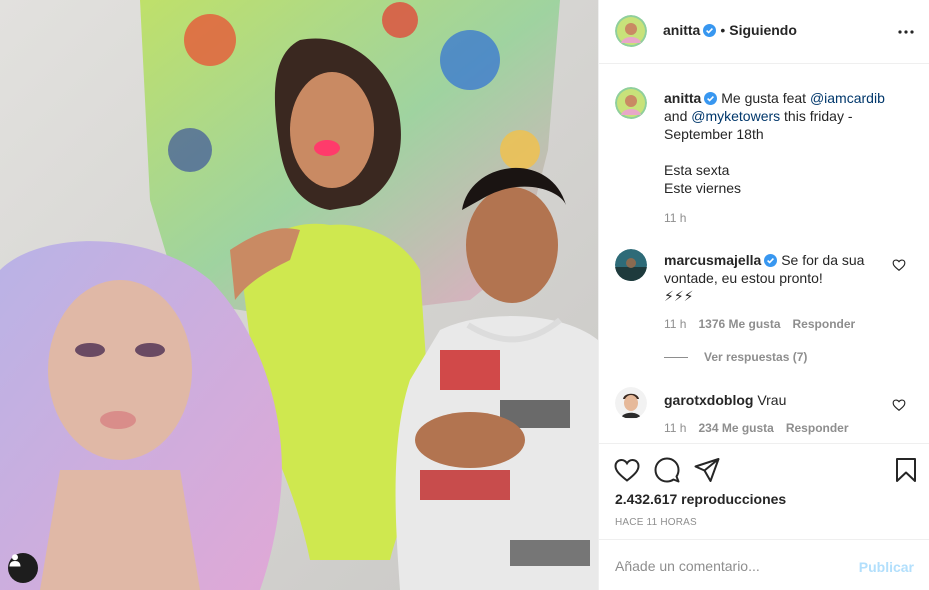 The image size is (929, 590). Describe the element at coordinates (656, 522) in the screenshot. I see `post-timestamp: HACE 11 HORAS` at that location.